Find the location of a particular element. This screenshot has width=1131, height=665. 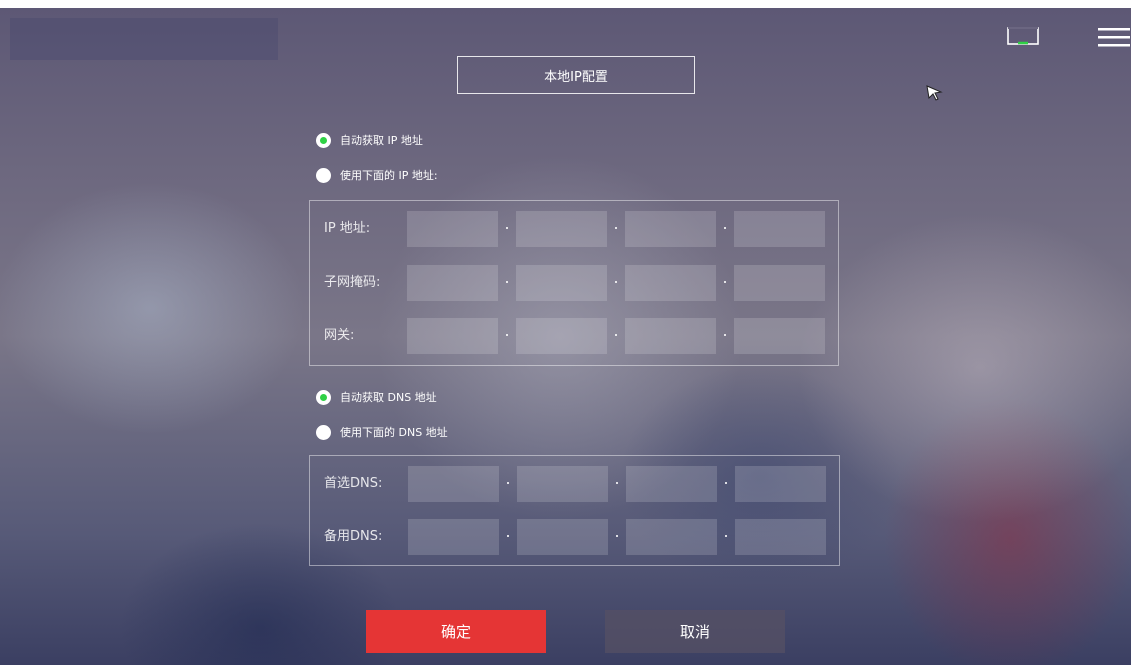

subnet-mask-row: 子网掩码: is located at coordinates (574, 283).